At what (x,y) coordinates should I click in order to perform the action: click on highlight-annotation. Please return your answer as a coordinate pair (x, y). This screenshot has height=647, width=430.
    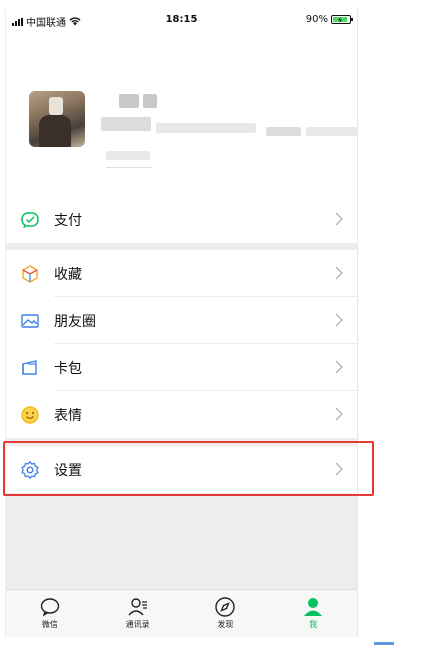
    Looking at the image, I should click on (188, 468).